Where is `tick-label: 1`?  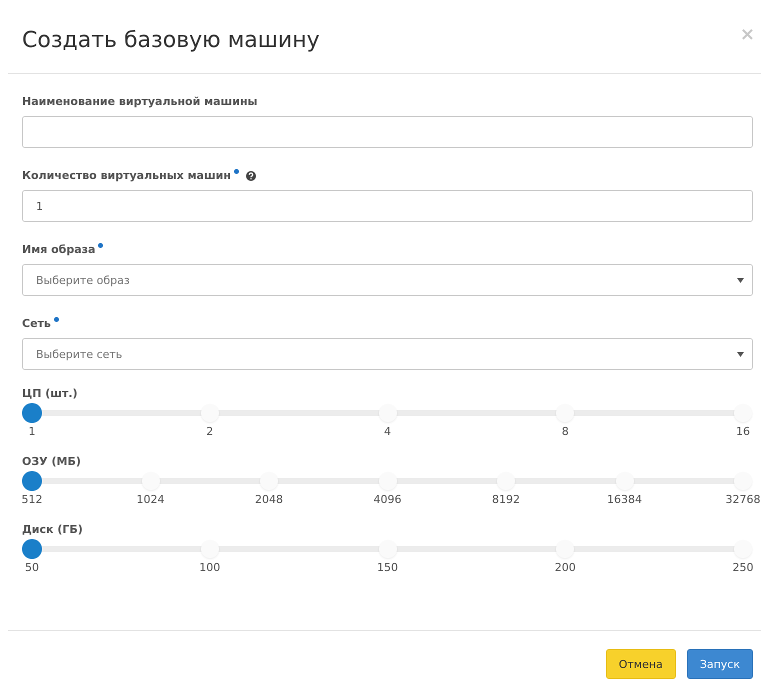 tick-label: 1 is located at coordinates (32, 431).